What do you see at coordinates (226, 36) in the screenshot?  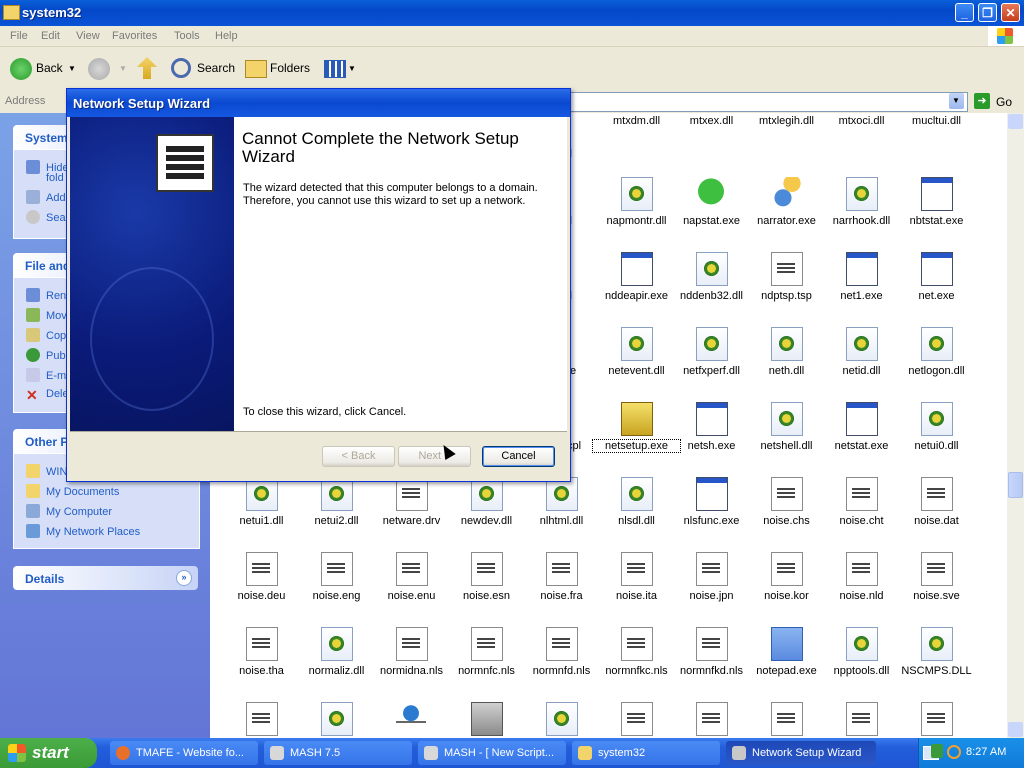 I see `menu-help: Help` at bounding box center [226, 36].